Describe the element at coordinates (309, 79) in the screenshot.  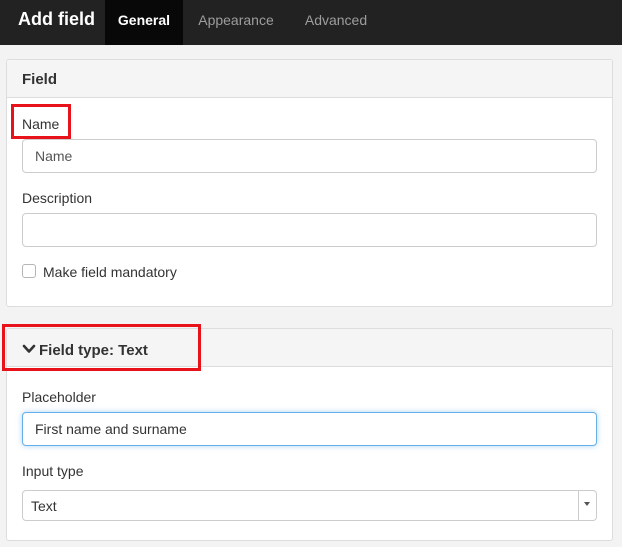
I see `field-panel-heading: Field` at that location.